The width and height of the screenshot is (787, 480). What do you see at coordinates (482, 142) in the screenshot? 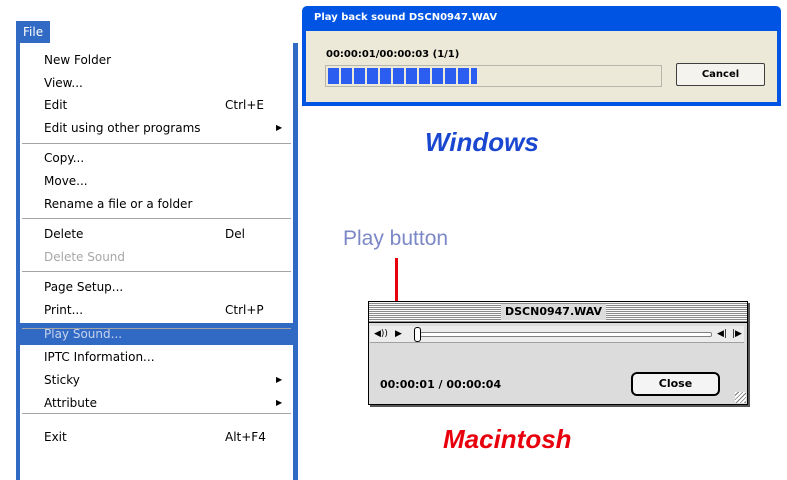
I see `windows-caption: Windows` at bounding box center [482, 142].